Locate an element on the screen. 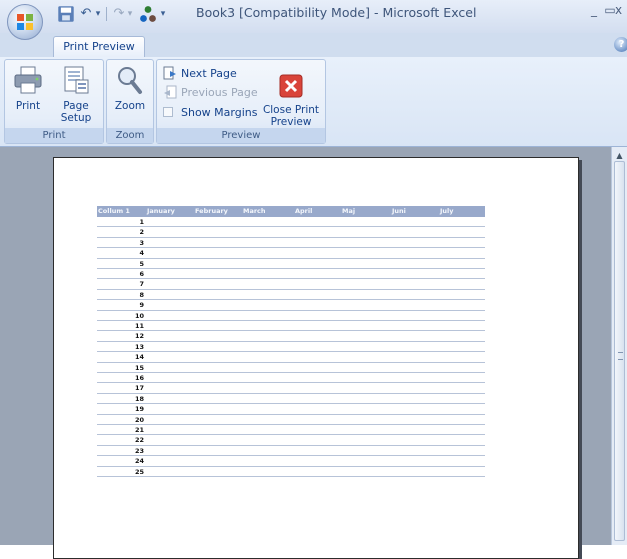 The image size is (627, 559). customize-qat-icon: ▾ is located at coordinates (163, 14).